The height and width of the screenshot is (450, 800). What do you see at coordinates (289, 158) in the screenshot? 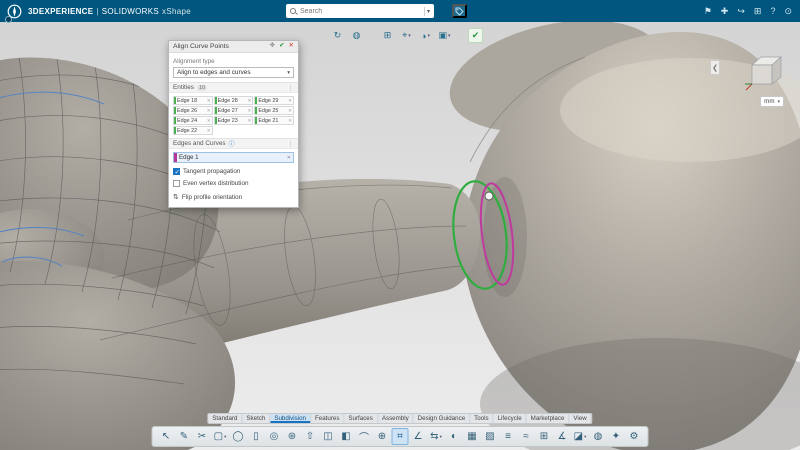
I see `remove-edge-icon: ✕` at bounding box center [289, 158].